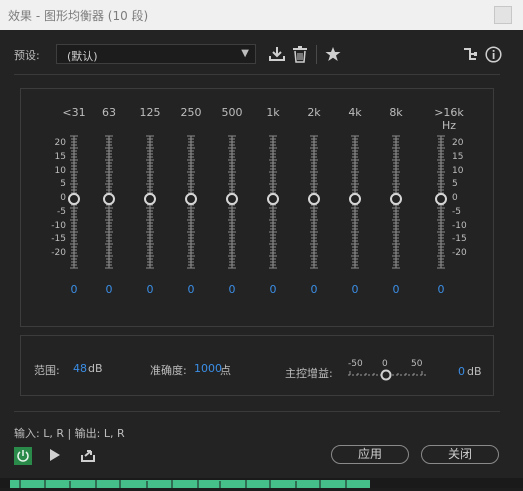 This screenshot has width=523, height=491. What do you see at coordinates (461, 371) in the screenshot?
I see `master-gain-value: 0` at bounding box center [461, 371].